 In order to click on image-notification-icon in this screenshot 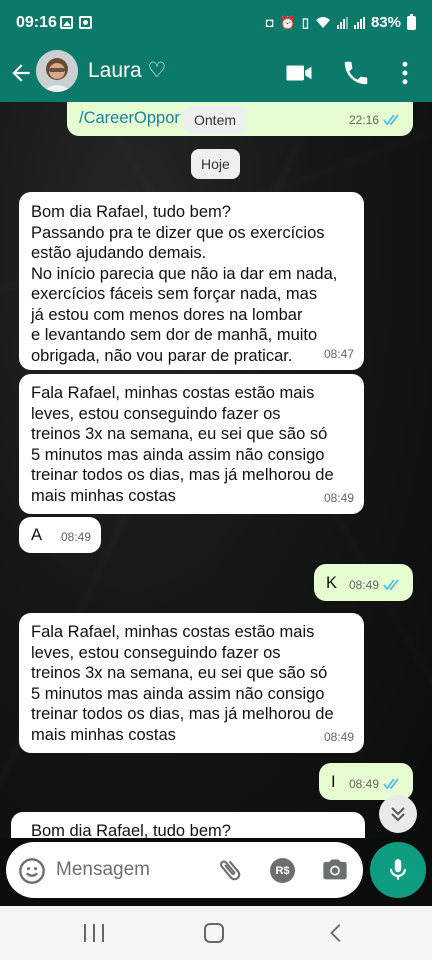, I will do `click(66, 22)`.